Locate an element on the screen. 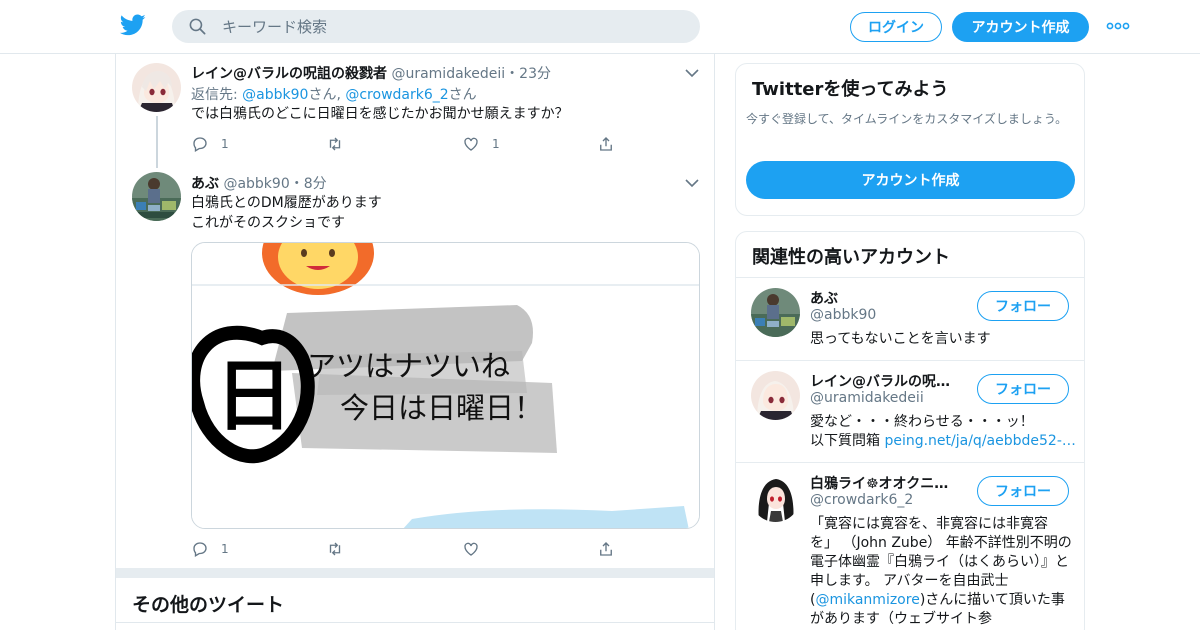 This screenshot has width=1200, height=630. tweet-text-line: 白鴉氏とのDM履歴があります is located at coordinates (286, 203).